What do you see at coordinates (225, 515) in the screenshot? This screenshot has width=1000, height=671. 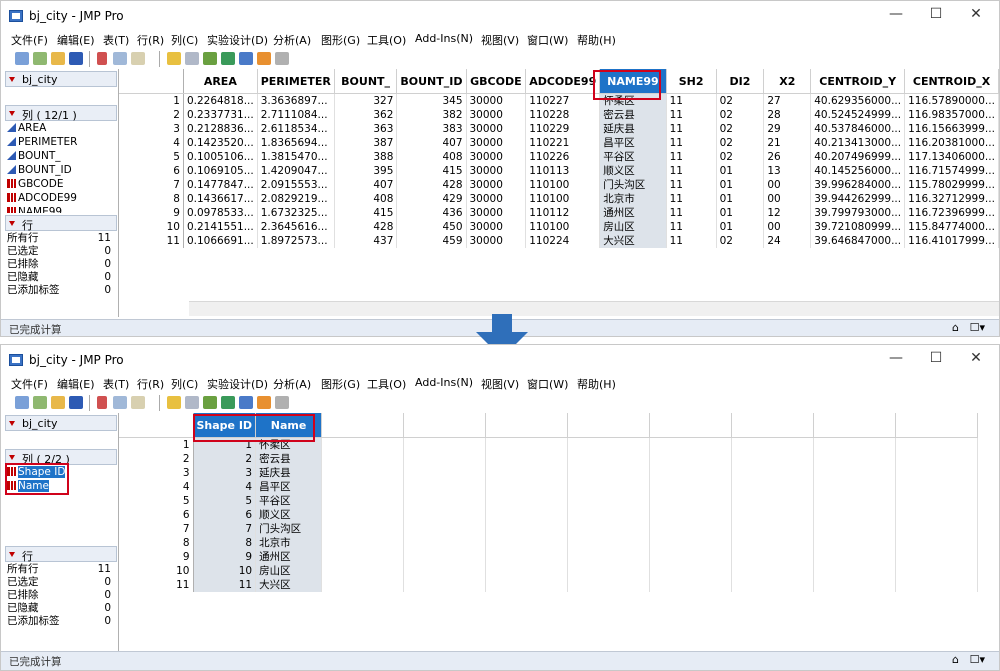 I see `table-cell: 6` at bounding box center [225, 515].